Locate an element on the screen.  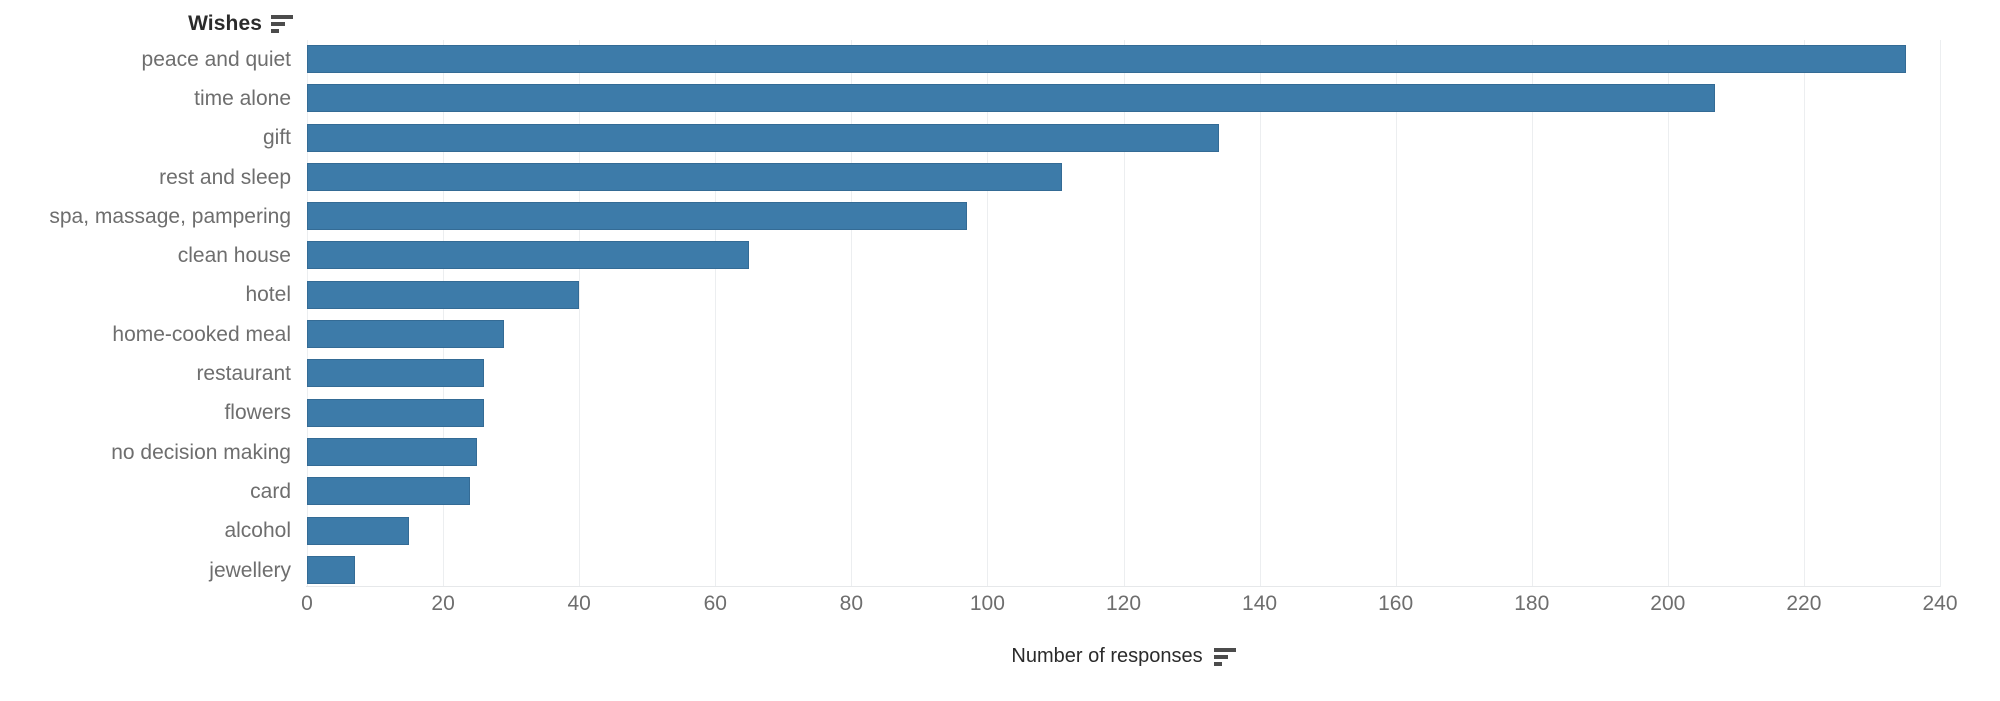
category-axis-label: home-cooked meal is located at coordinates (201, 334).